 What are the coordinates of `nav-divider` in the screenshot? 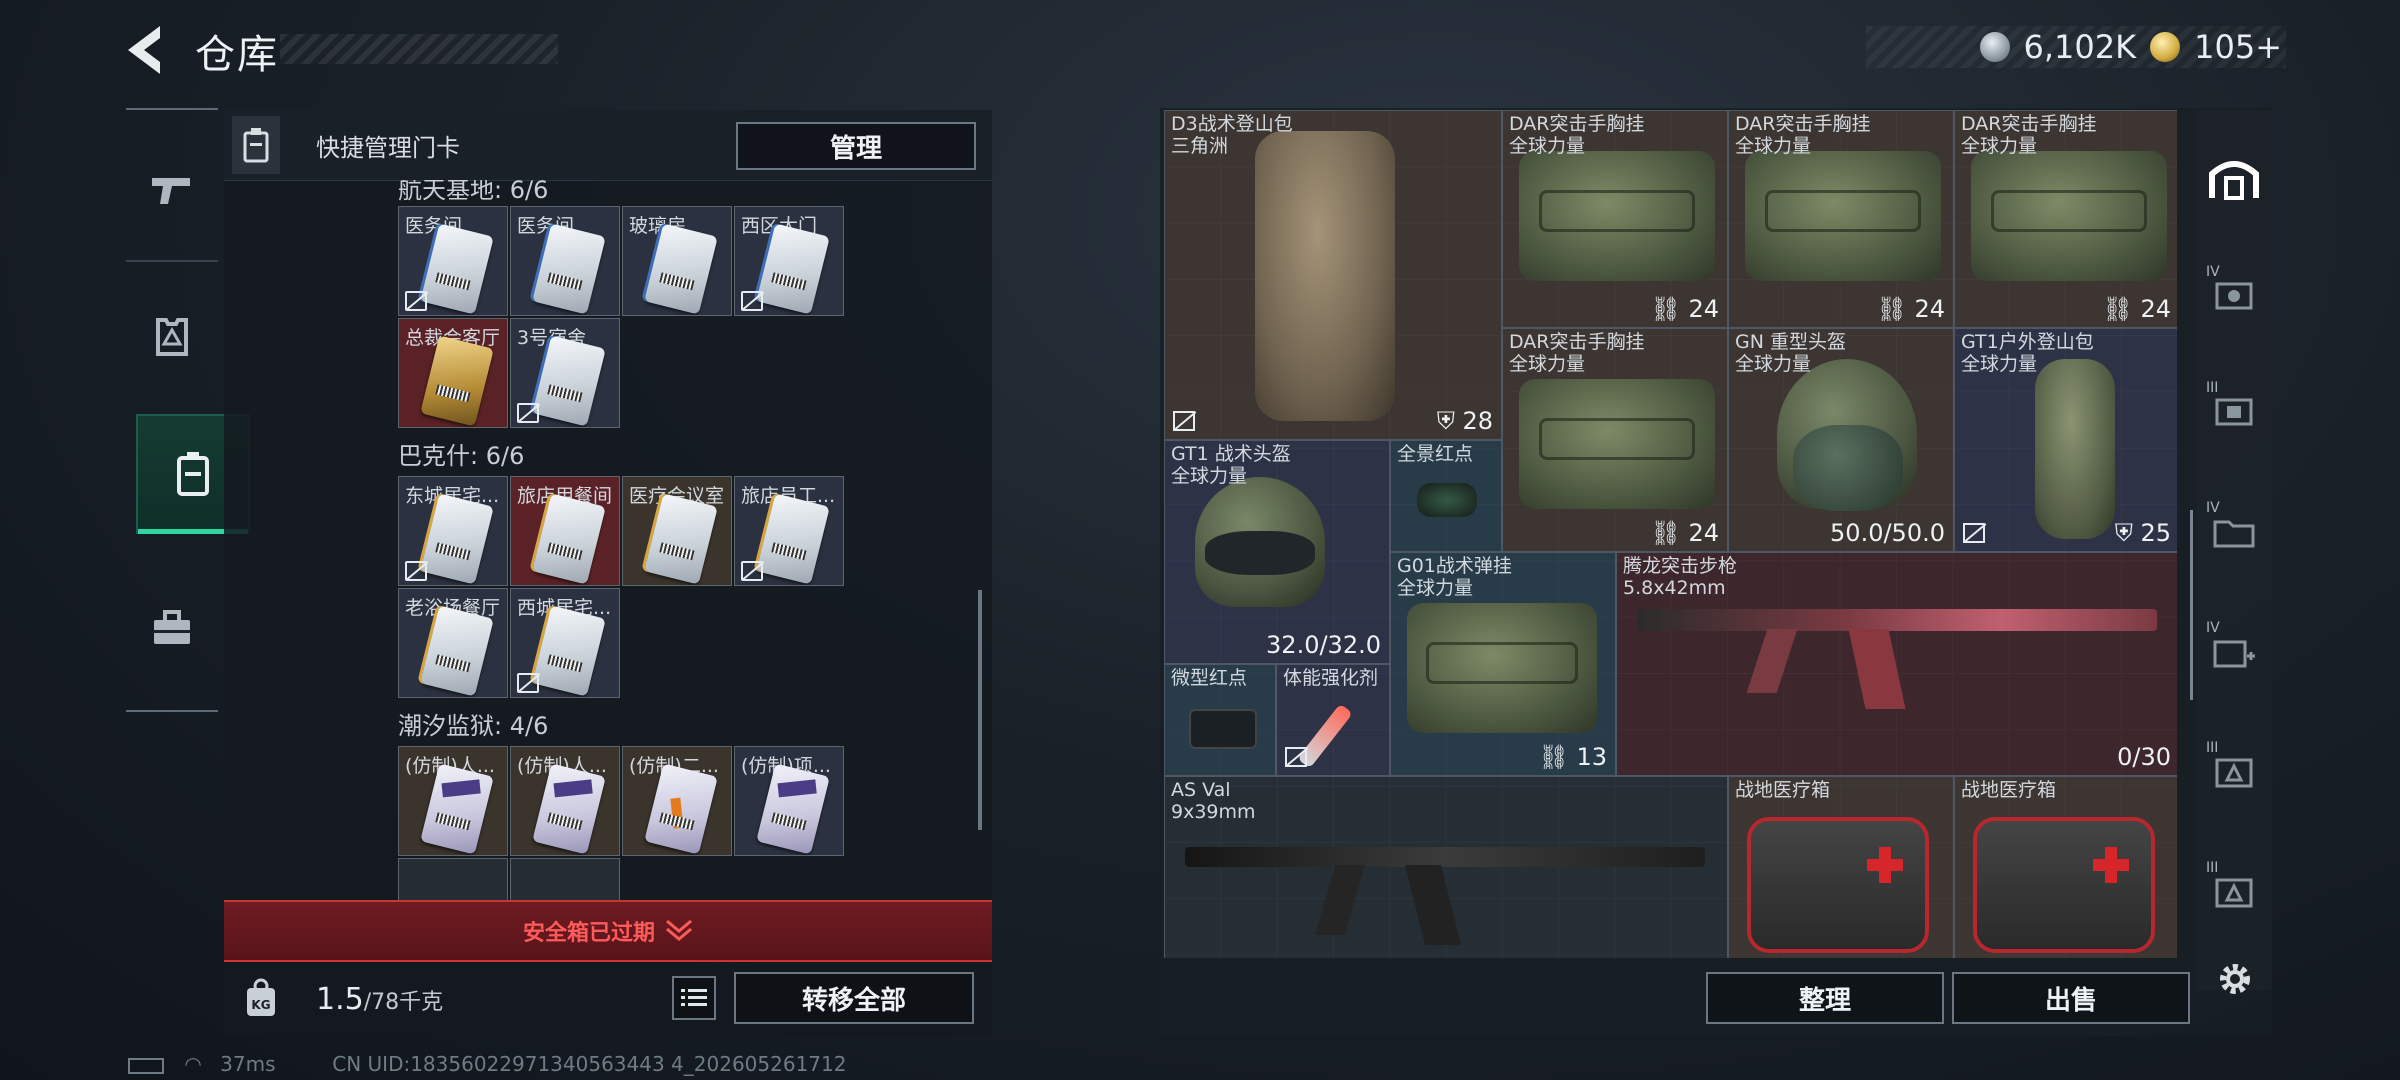 It's located at (172, 261).